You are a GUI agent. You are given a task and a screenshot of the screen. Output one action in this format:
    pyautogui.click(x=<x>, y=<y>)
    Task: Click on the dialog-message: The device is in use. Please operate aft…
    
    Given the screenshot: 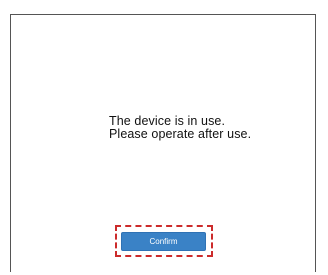 What is the action you would take?
    pyautogui.click(x=180, y=128)
    